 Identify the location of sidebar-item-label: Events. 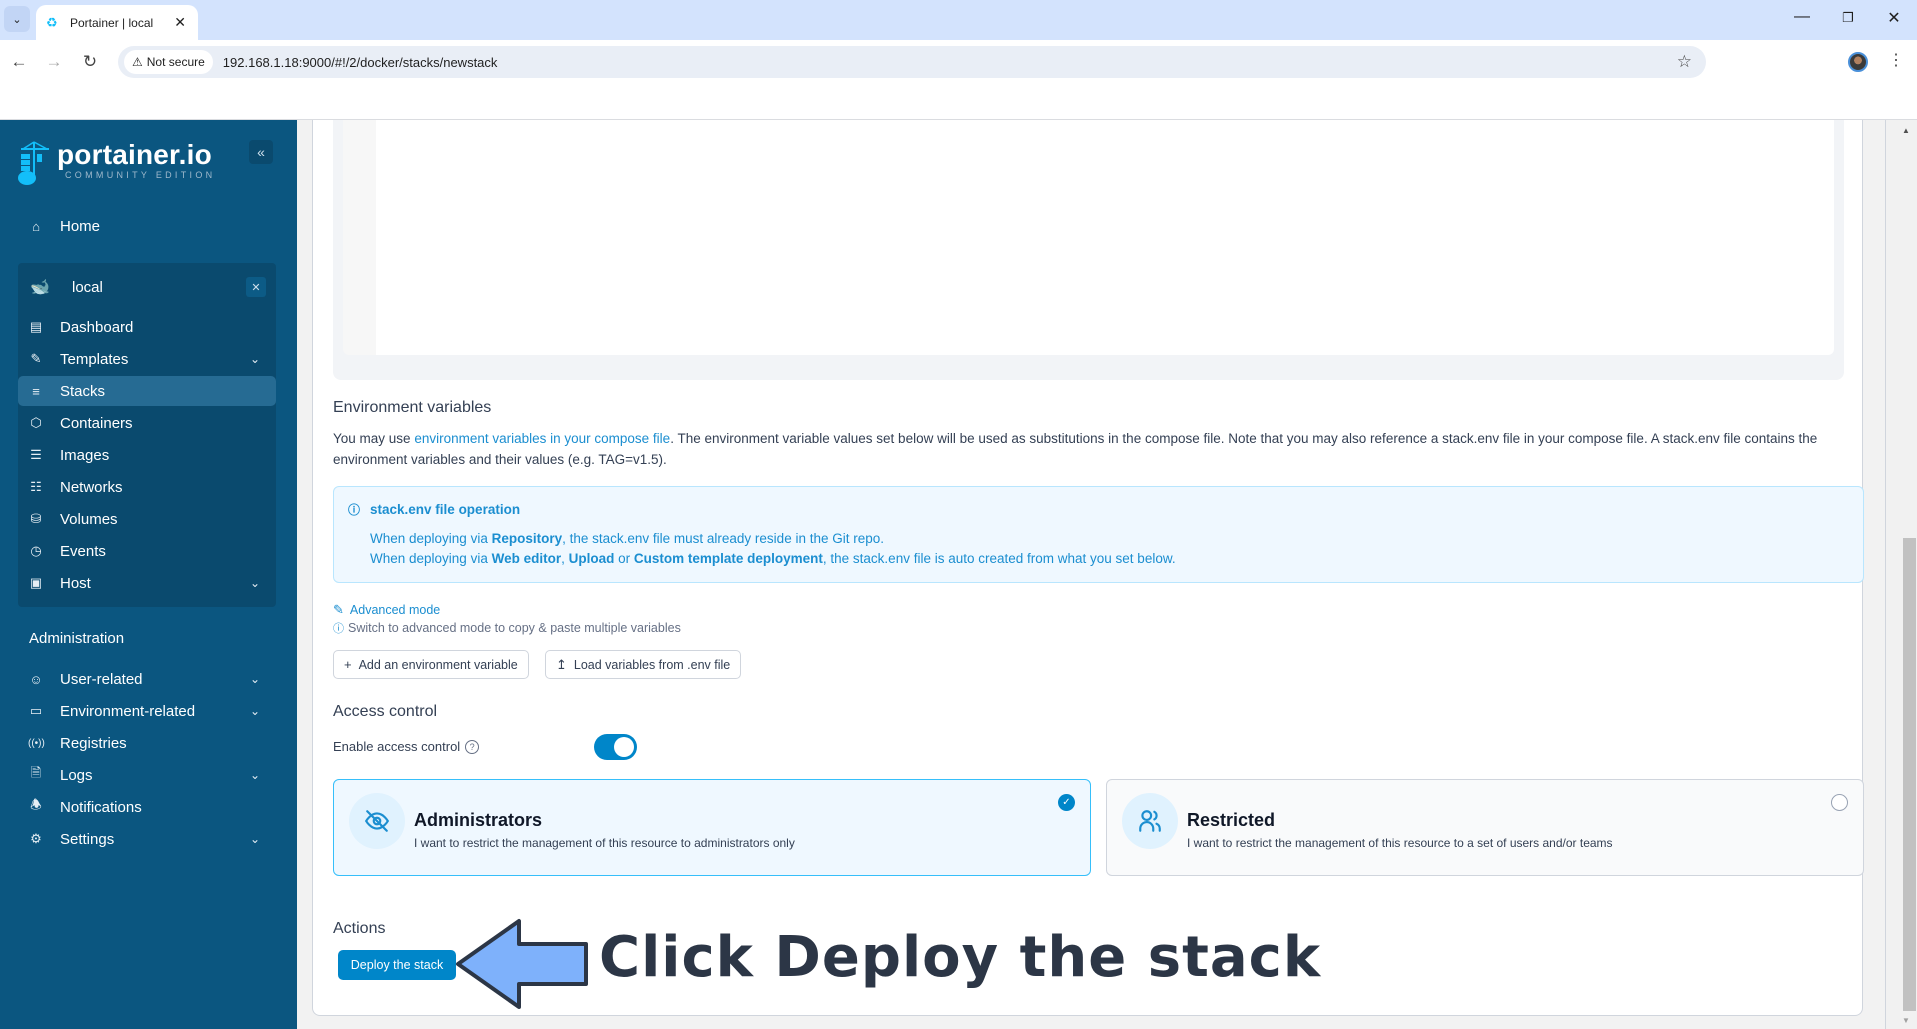
(83, 551).